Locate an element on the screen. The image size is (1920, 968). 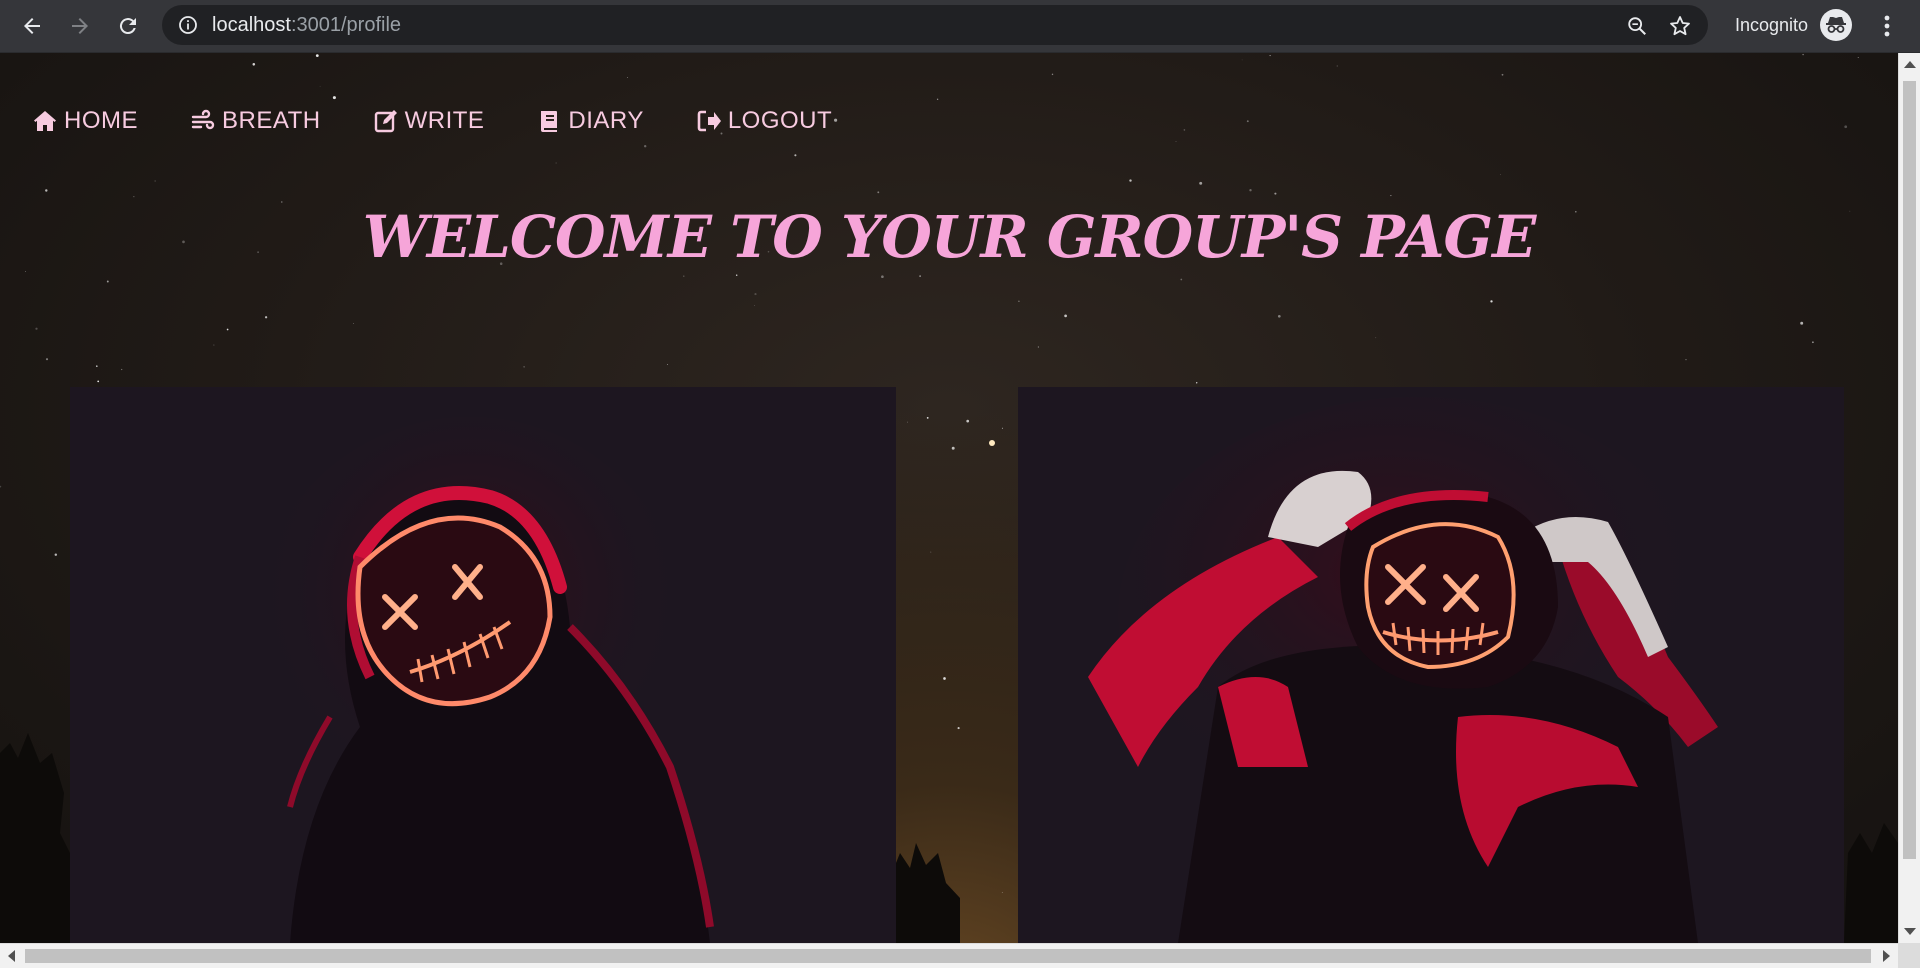
incognito-indicator: Incognito is located at coordinates (1794, 25).